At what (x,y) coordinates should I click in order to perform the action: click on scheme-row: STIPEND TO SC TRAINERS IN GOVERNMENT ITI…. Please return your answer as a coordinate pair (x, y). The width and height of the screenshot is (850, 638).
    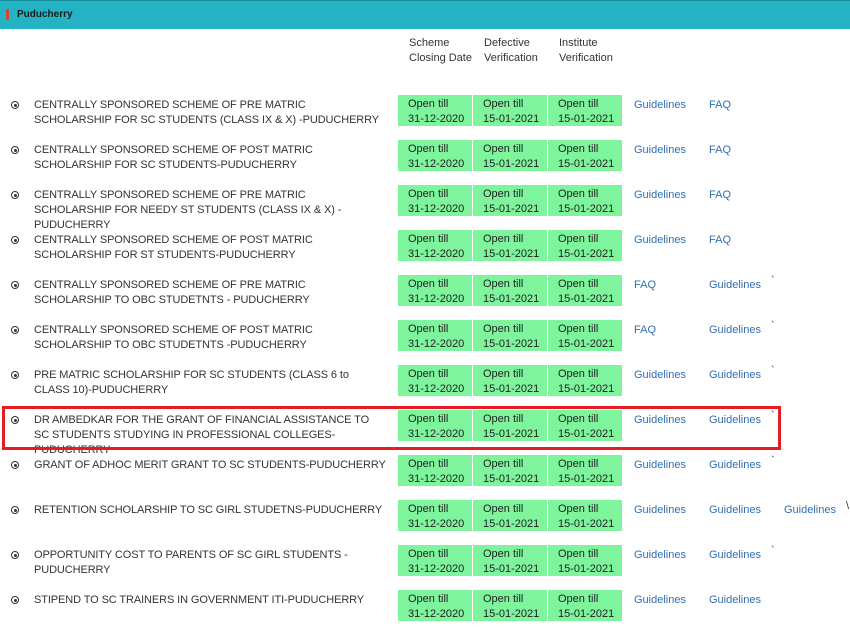
    Looking at the image, I should click on (425, 614).